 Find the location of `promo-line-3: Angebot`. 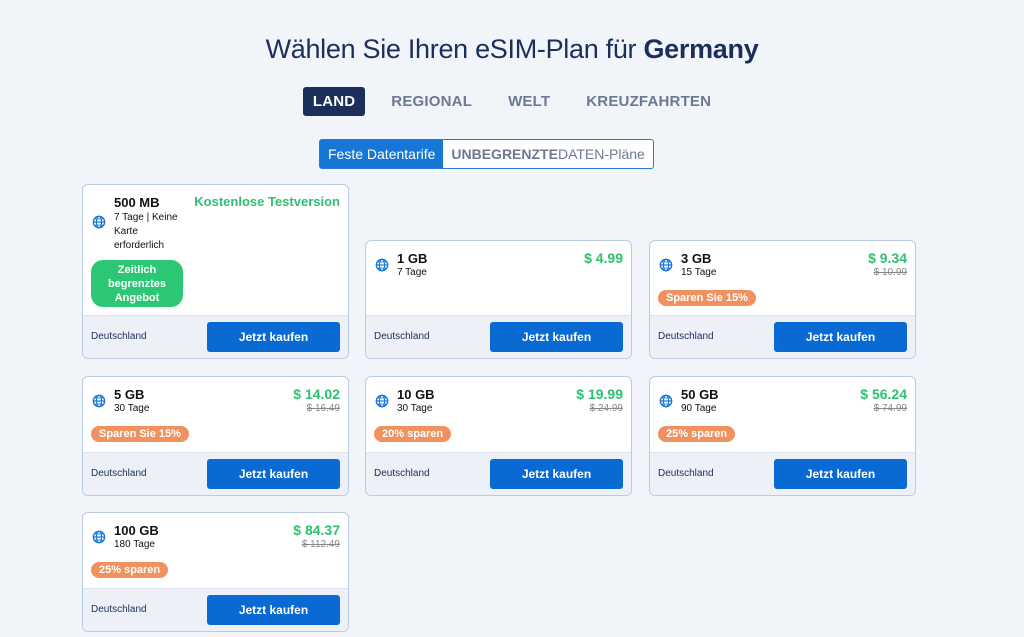

promo-line-3: Angebot is located at coordinates (137, 298).